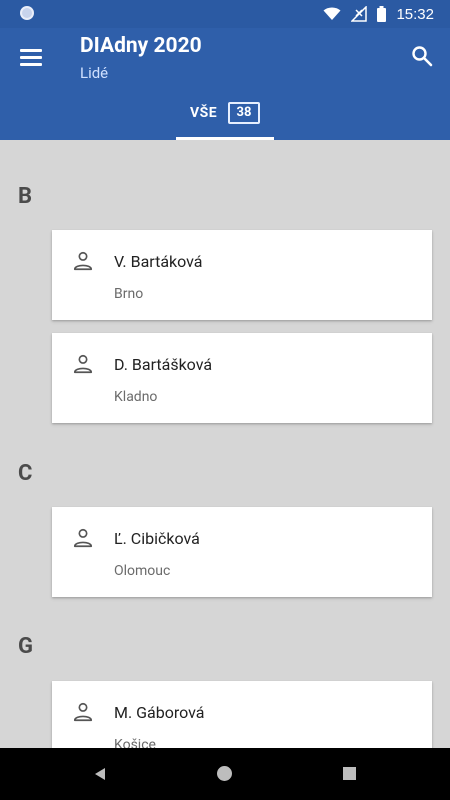  What do you see at coordinates (242, 552) in the screenshot?
I see `person-card: Ľ. Cibičková Olomouc` at bounding box center [242, 552].